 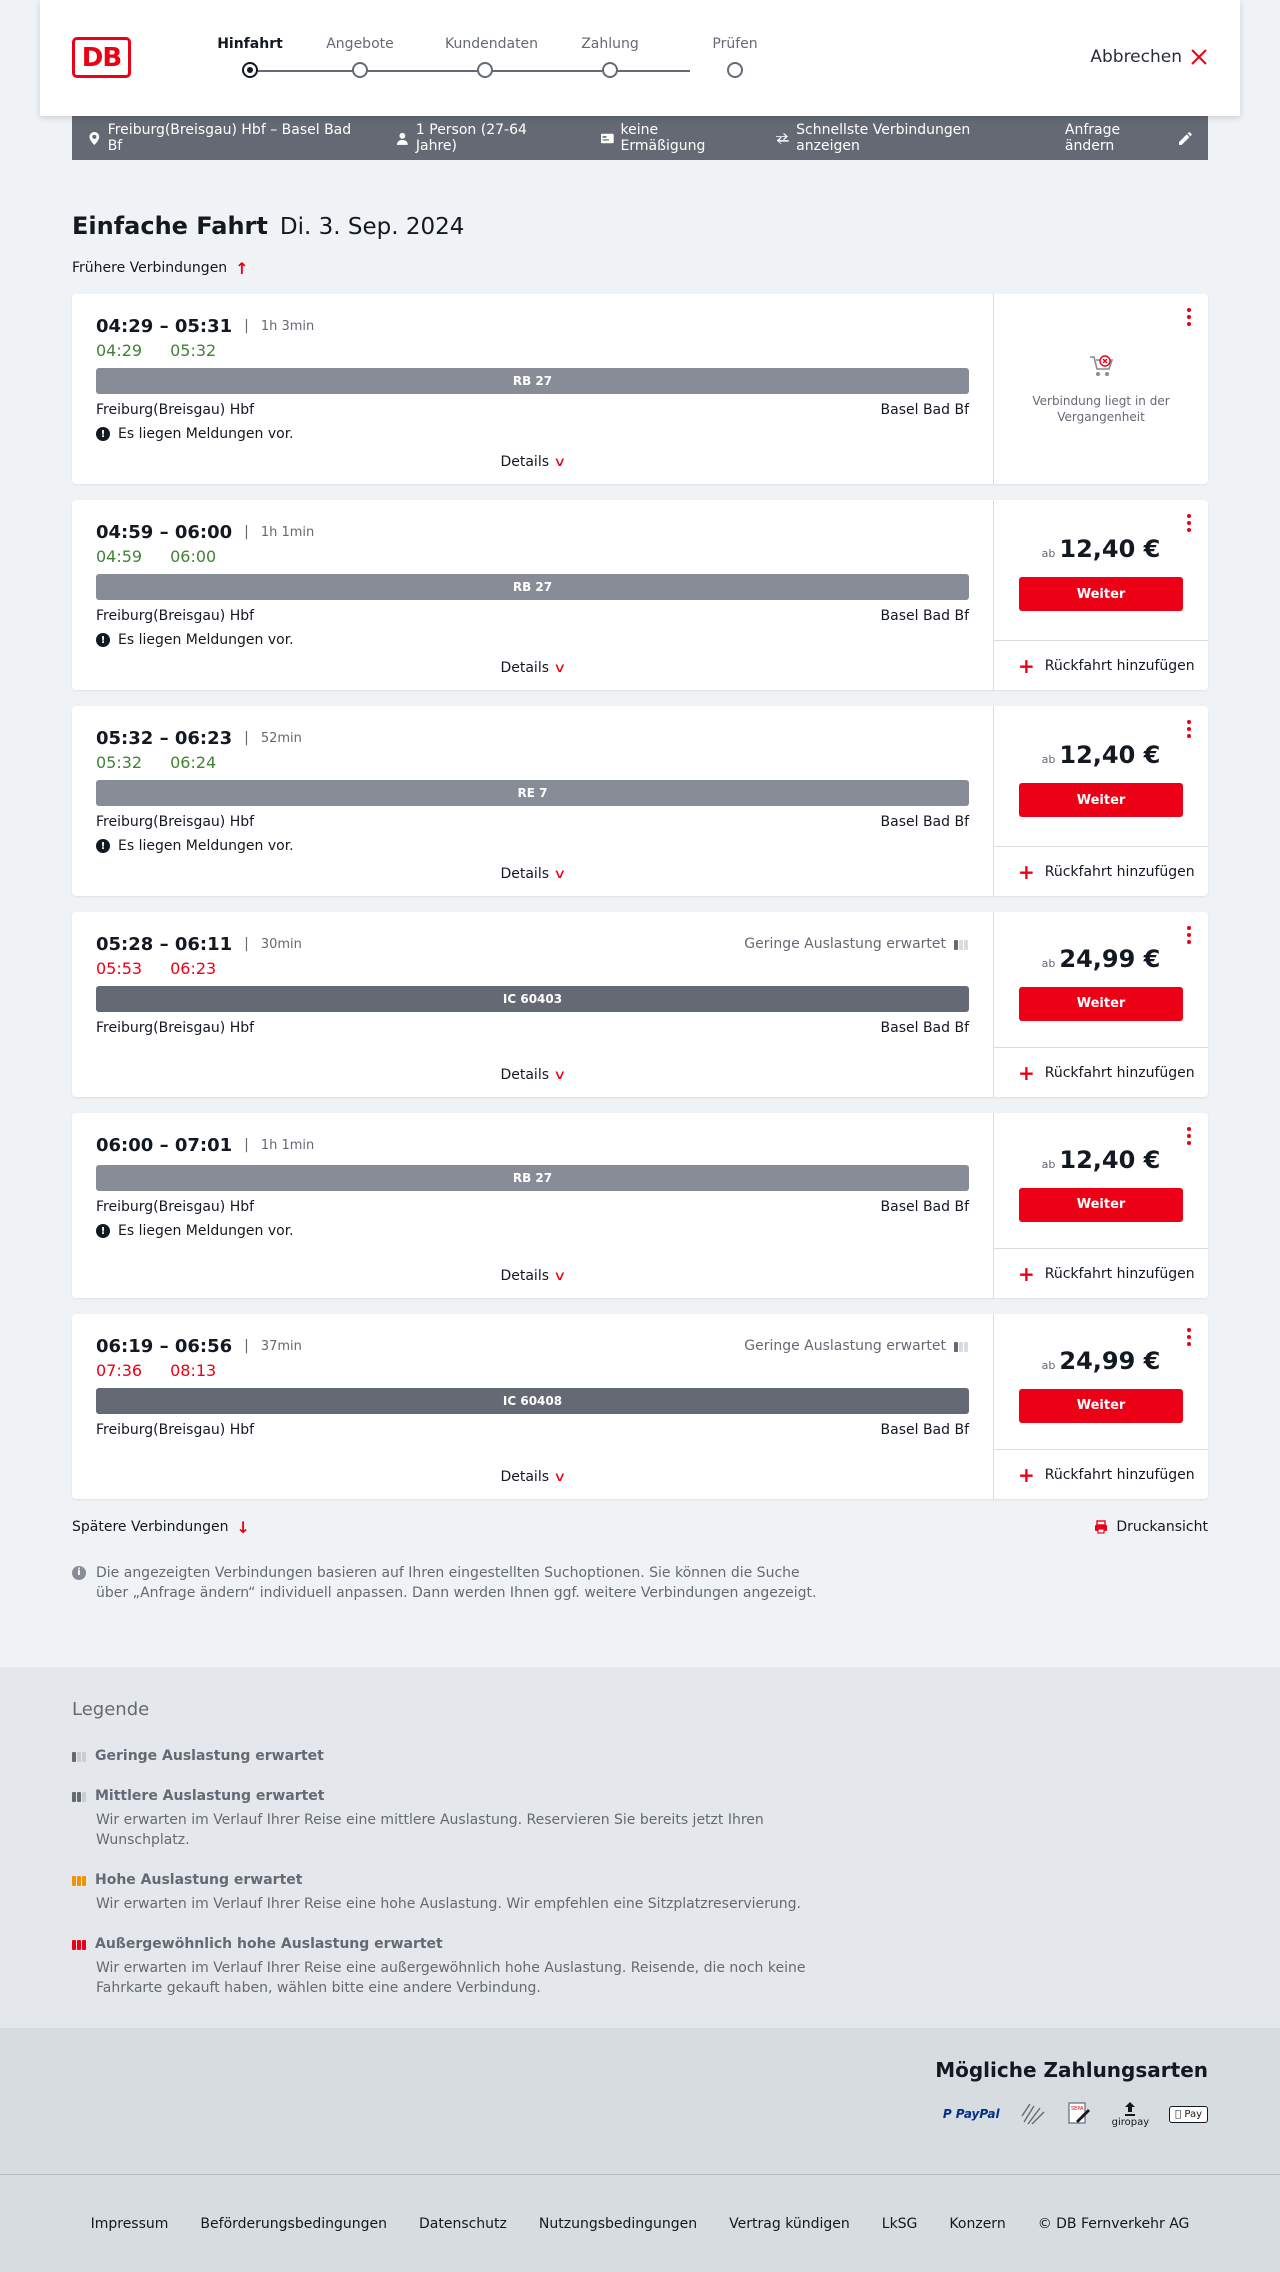 I want to click on edit-query-label: Anfrage ändern, so click(x=1092, y=138).